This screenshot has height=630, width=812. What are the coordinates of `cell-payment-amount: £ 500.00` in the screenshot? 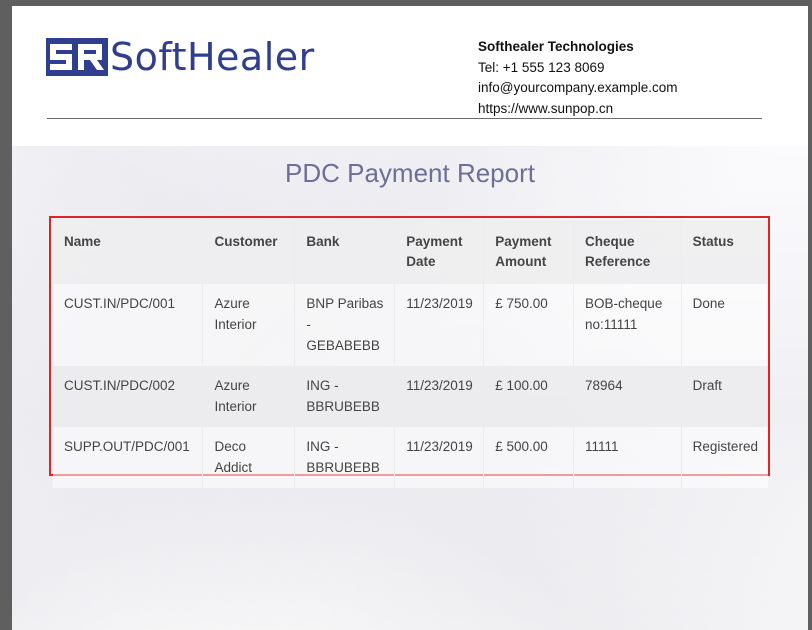 It's located at (529, 457).